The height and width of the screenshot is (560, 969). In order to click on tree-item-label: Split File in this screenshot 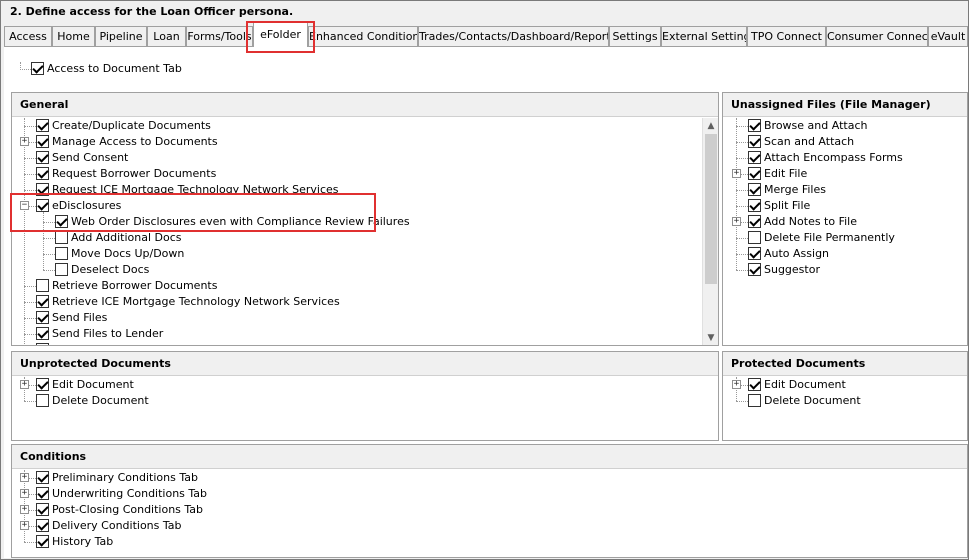, I will do `click(787, 205)`.